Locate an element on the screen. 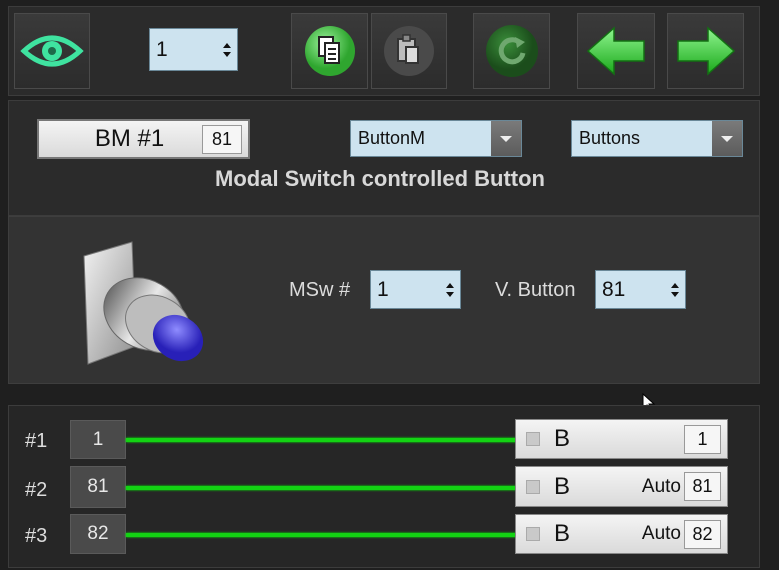 This screenshot has width=779, height=570. category-dropdown: Buttons is located at coordinates (657, 138).